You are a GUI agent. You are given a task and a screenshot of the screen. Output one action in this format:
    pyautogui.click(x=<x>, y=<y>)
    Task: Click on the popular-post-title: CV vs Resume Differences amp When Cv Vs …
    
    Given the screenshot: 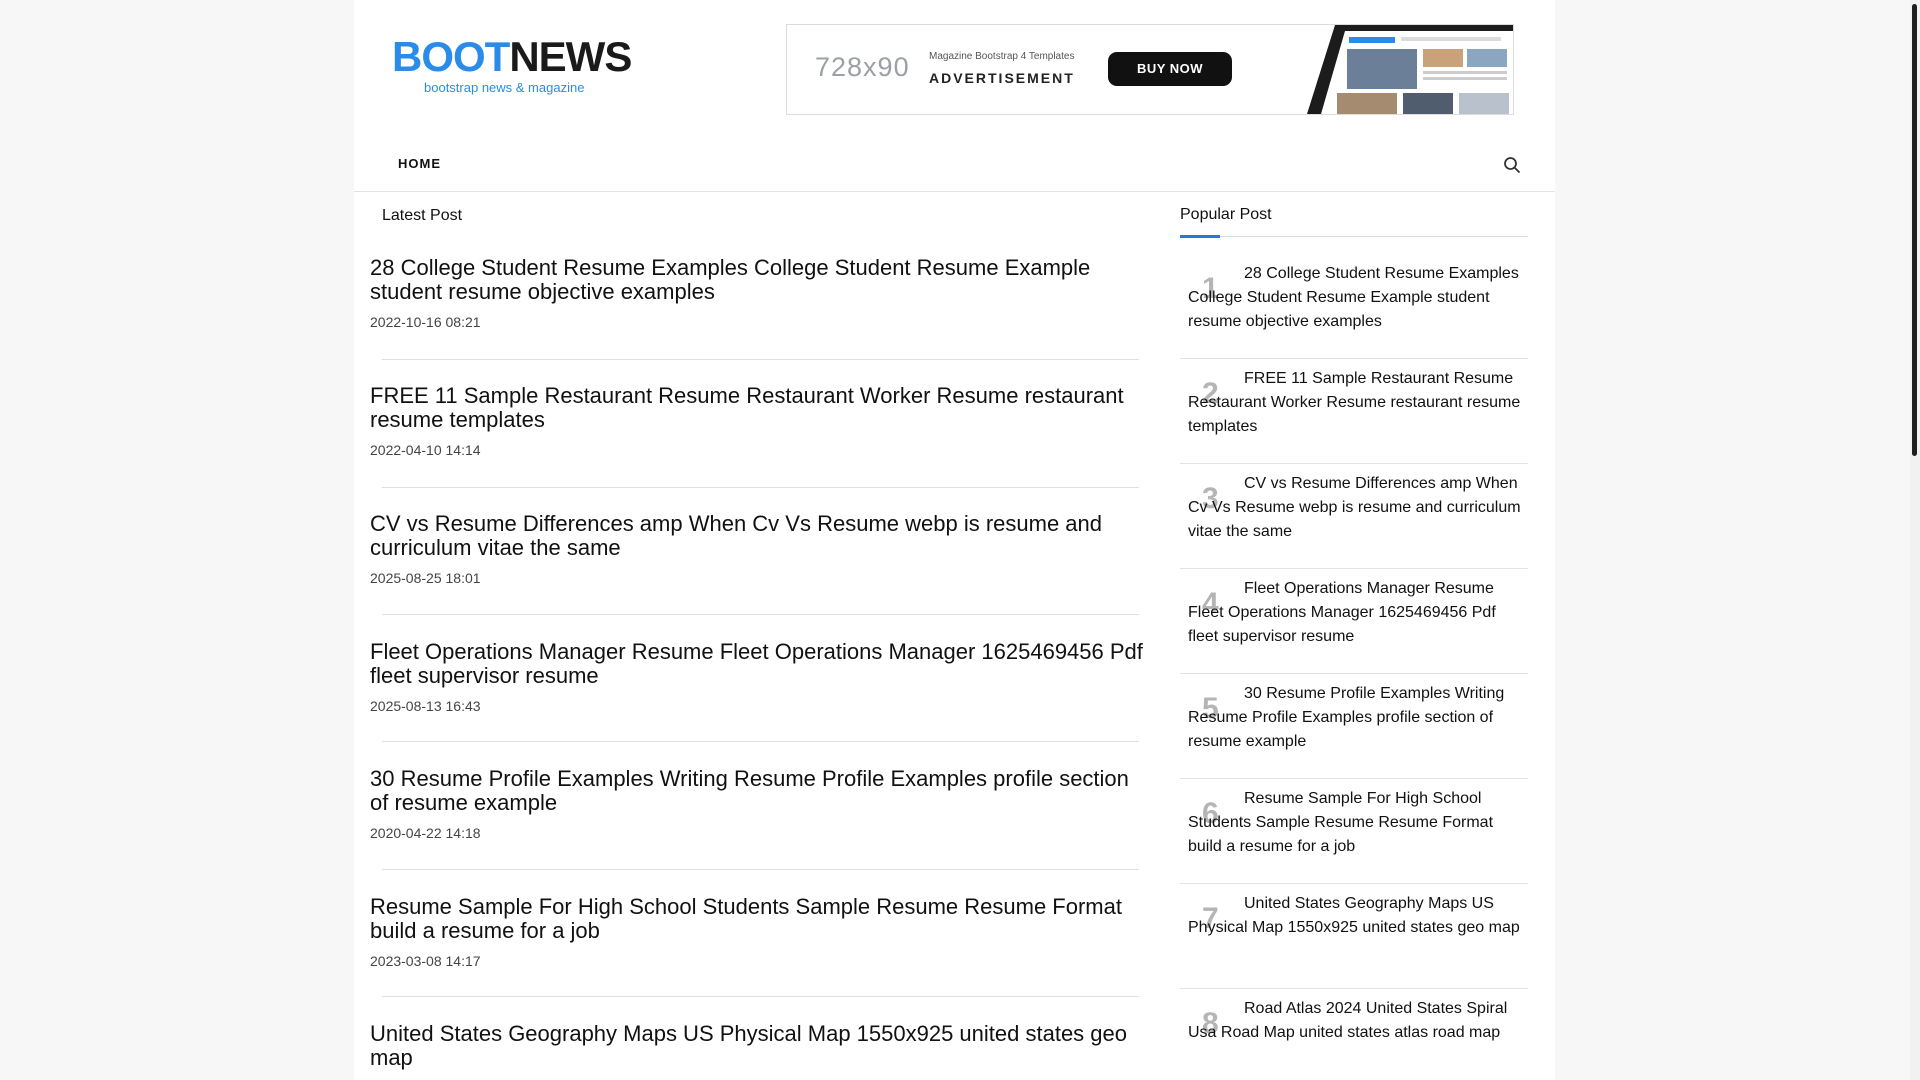 What is the action you would take?
    pyautogui.click(x=1356, y=508)
    